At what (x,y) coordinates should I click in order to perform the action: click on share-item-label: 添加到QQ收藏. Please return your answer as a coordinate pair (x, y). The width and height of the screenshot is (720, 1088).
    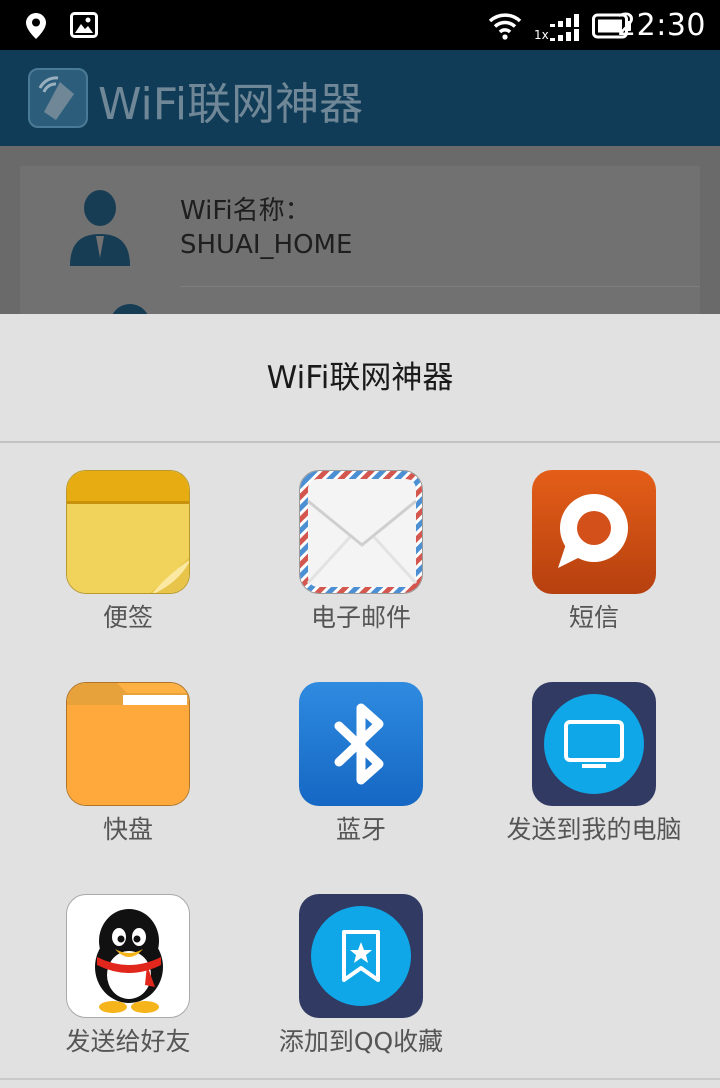
    Looking at the image, I should click on (361, 1041).